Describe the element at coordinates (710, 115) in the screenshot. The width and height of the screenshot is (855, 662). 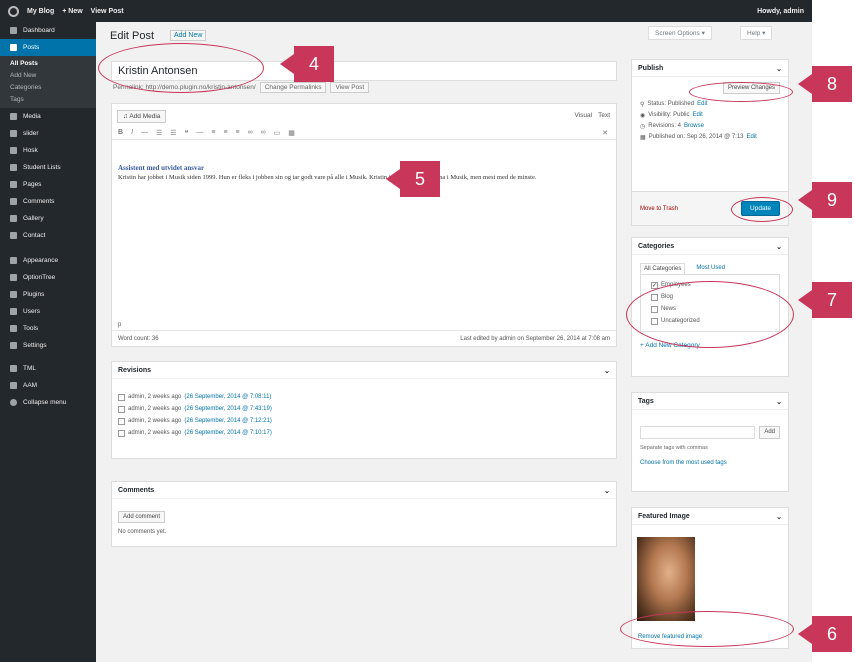
I see `visibility-row: ◉ Visibility: Public Edit` at that location.